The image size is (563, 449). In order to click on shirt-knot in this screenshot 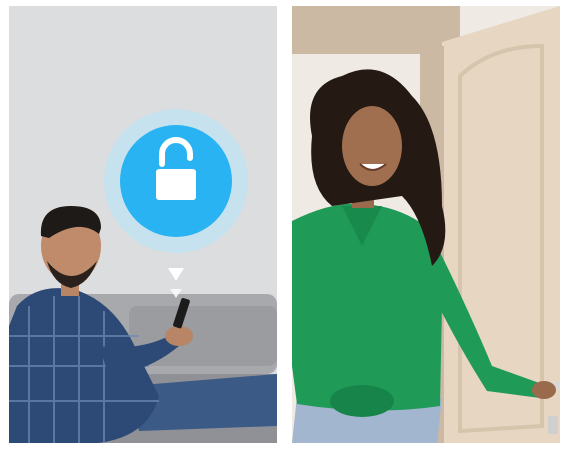, I will do `click(362, 401)`.